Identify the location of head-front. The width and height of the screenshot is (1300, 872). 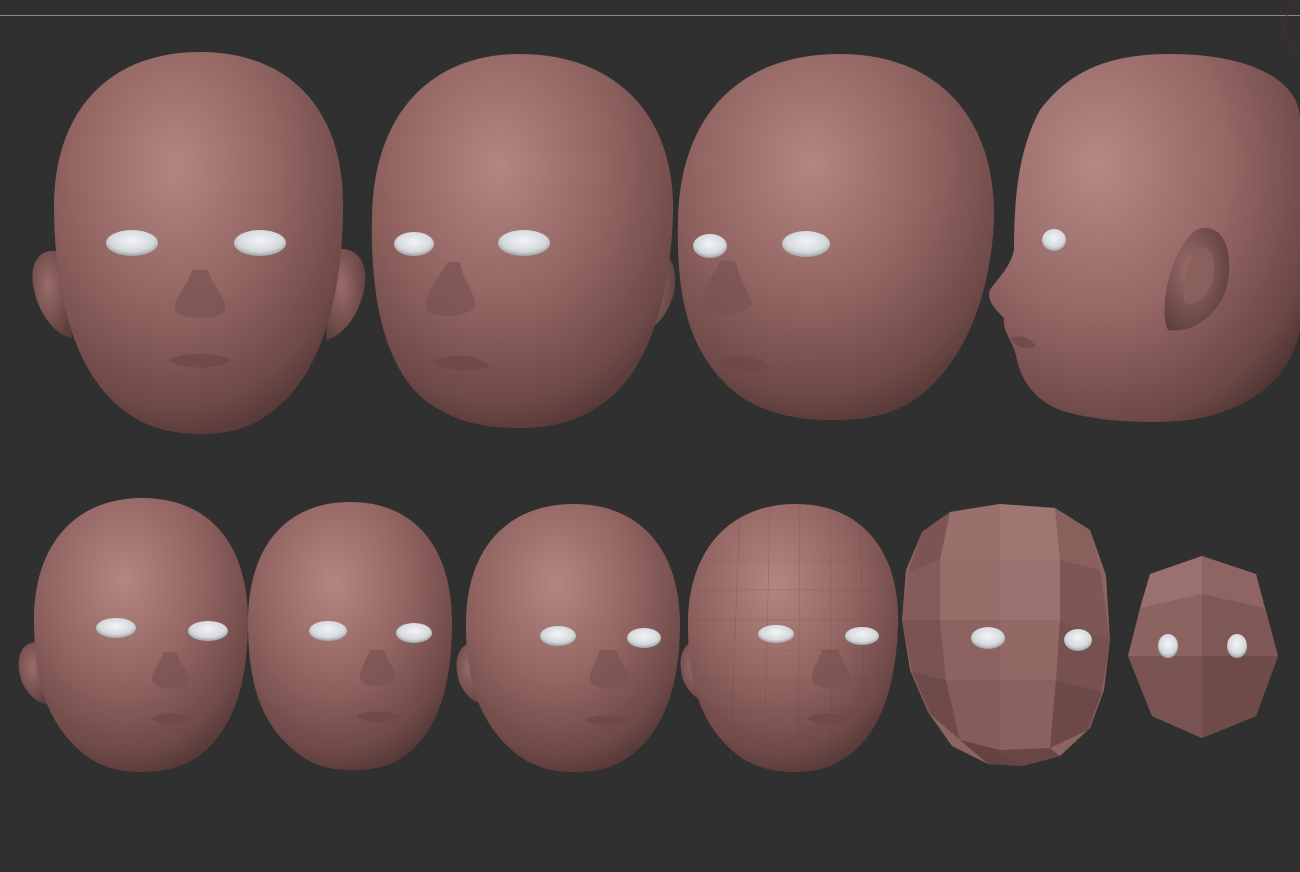
(199, 243).